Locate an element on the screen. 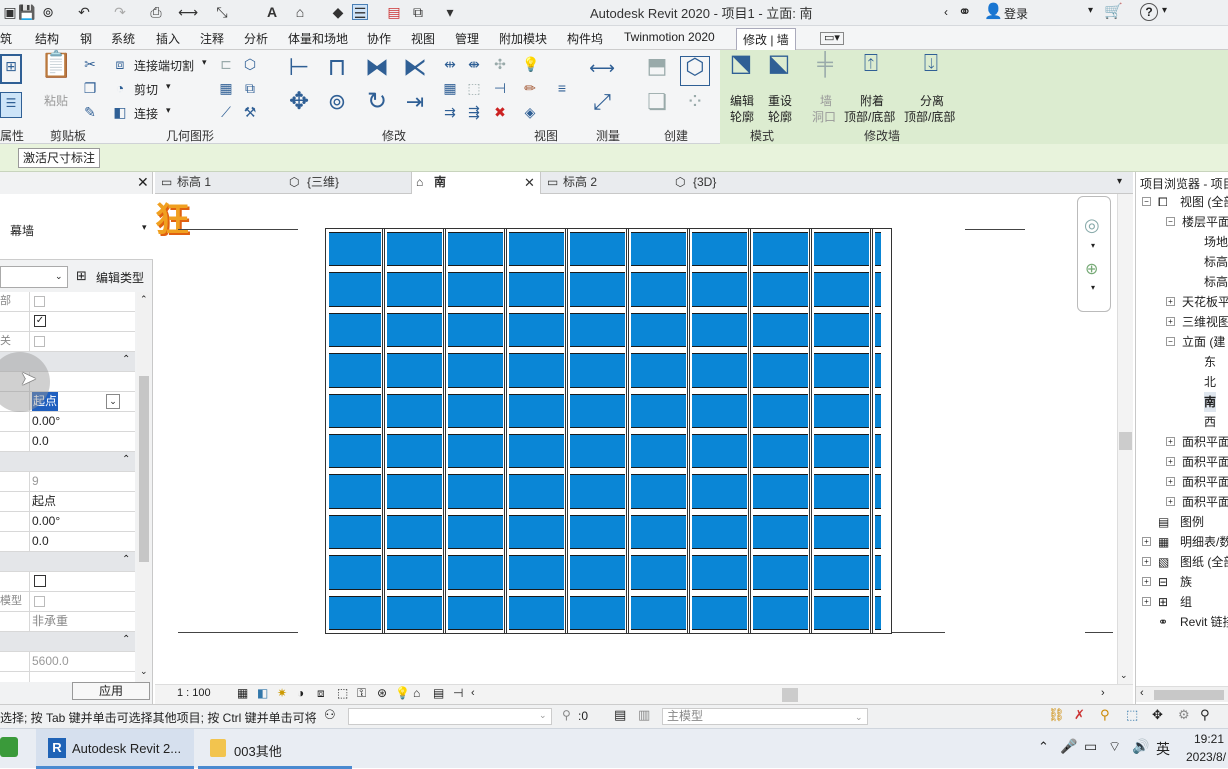 The width and height of the screenshot is (1228, 769). wall-opening-icon: ╪ is located at coordinates (825, 68).